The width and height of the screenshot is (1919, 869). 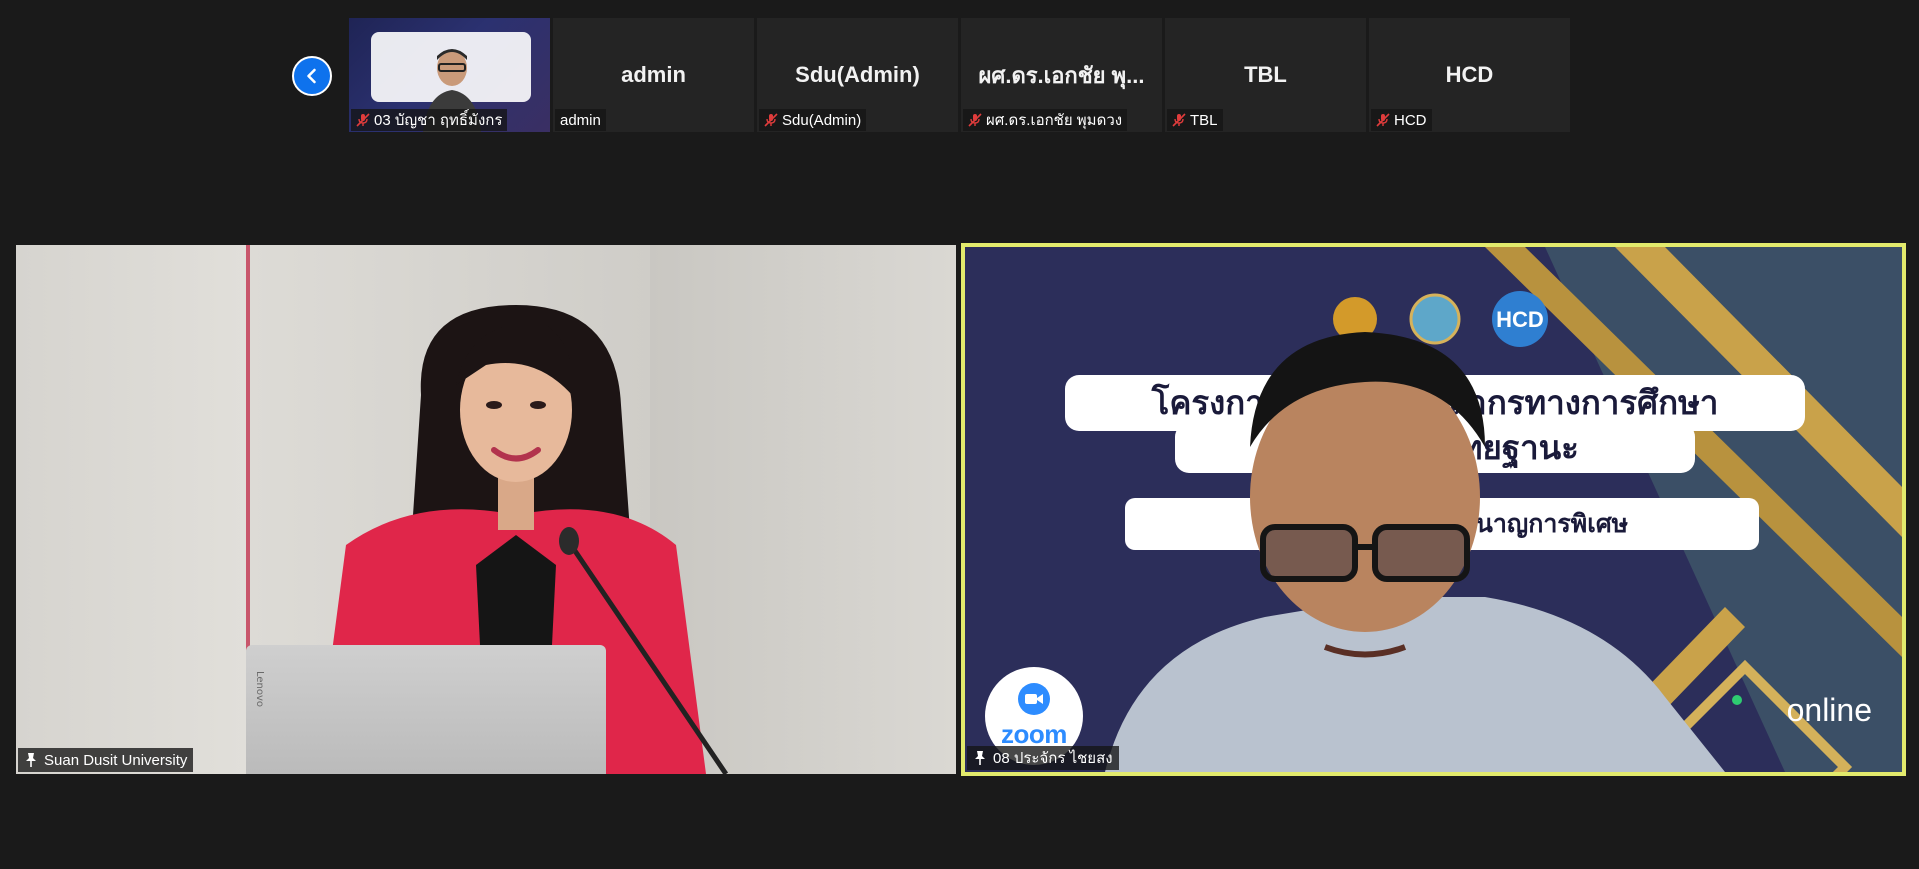 I want to click on video-name-label: Suan Dusit University, so click(x=106, y=760).